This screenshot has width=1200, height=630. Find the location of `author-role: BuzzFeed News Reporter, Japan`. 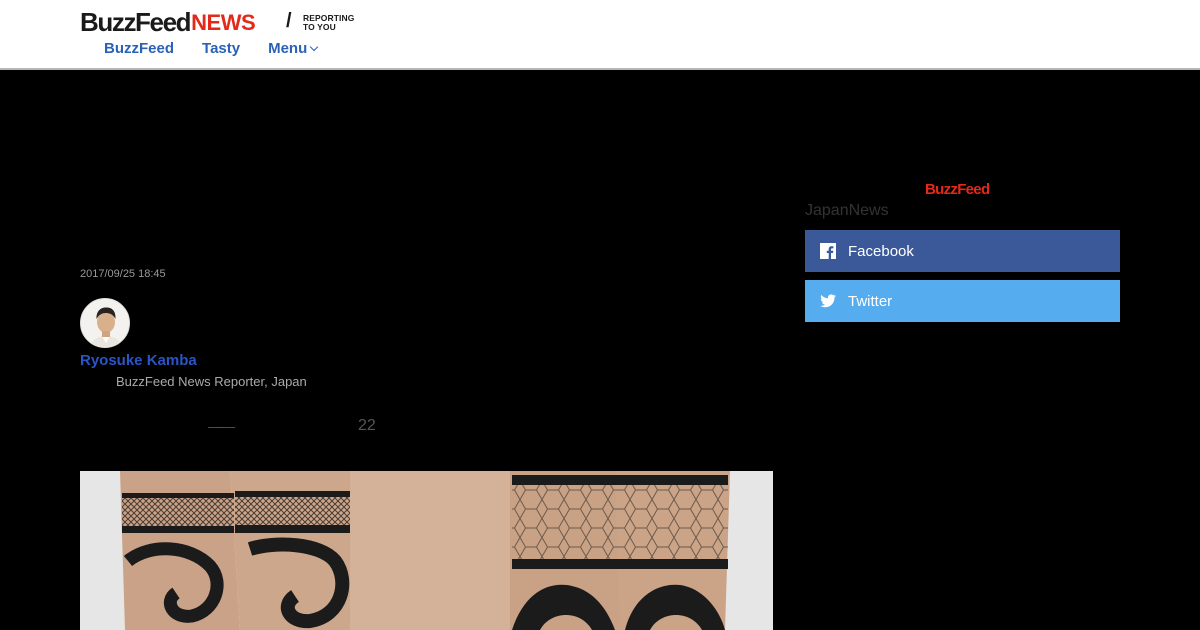

author-role: BuzzFeed News Reporter, Japan is located at coordinates (211, 381).